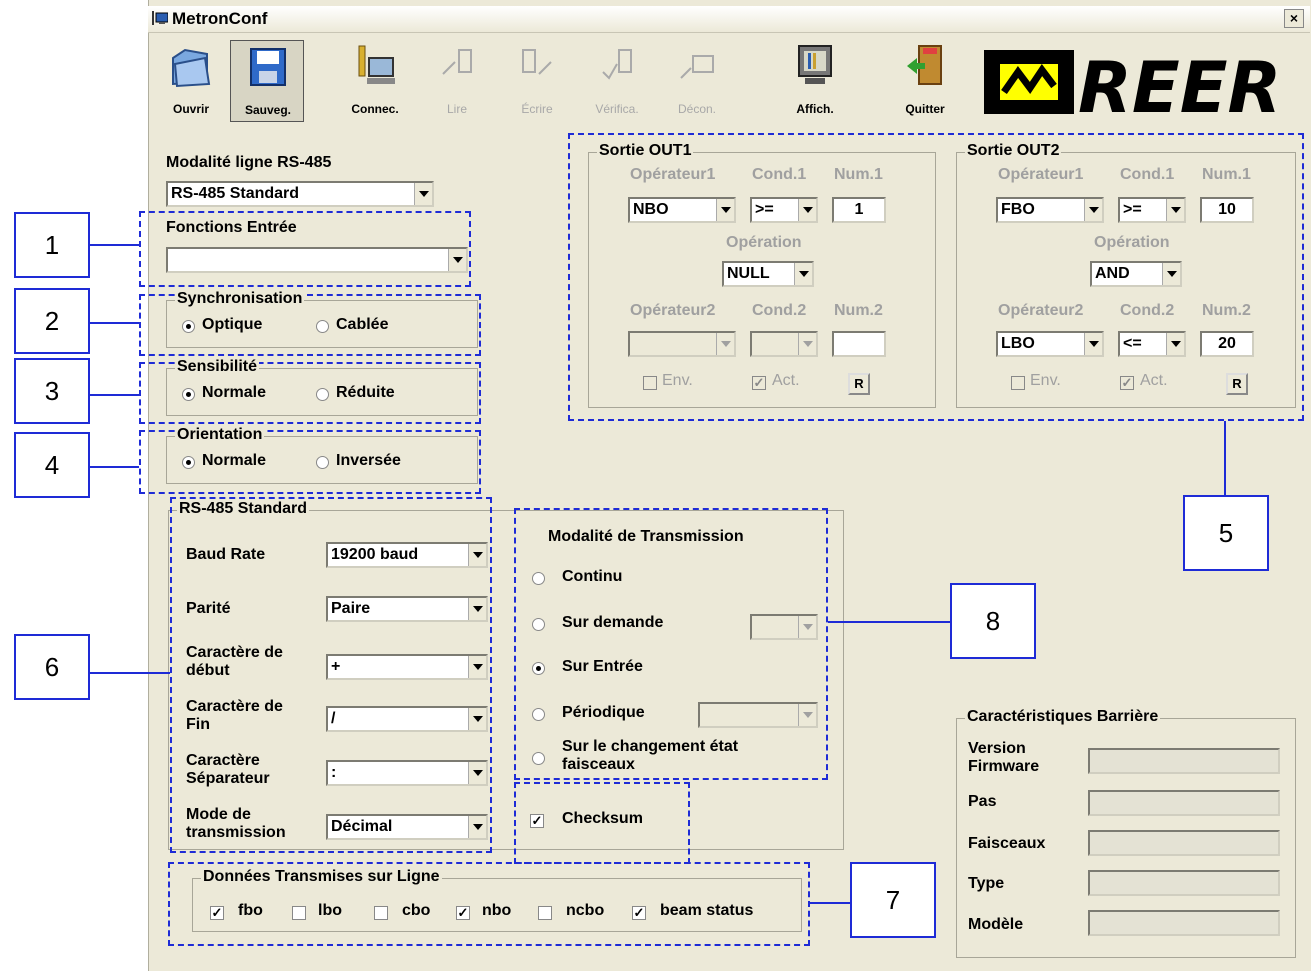  What do you see at coordinates (1018, 383) in the screenshot?
I see `out2-env-checkbox` at bounding box center [1018, 383].